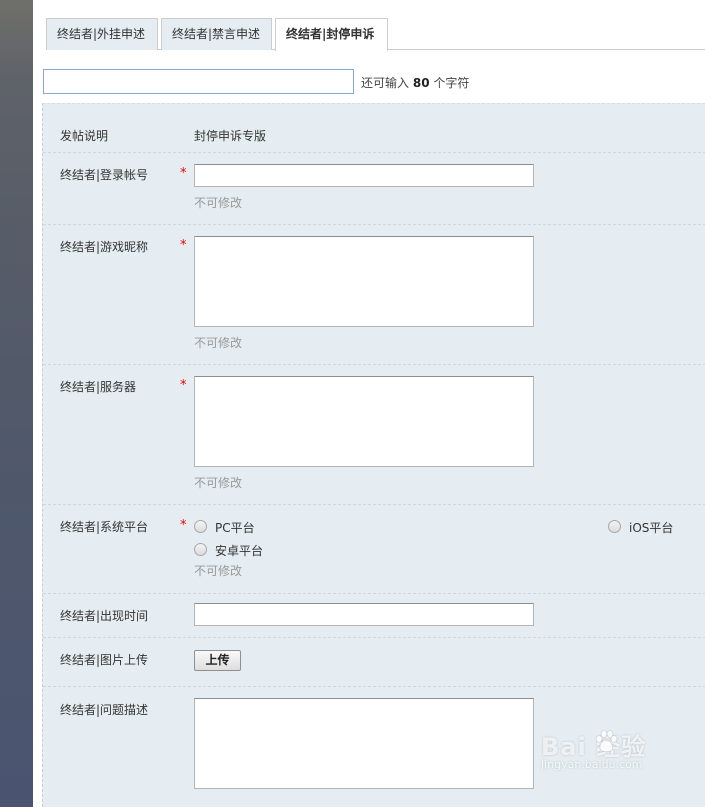  Describe the element at coordinates (102, 34) in the screenshot. I see `tab-plugin-appeal: 终结者|外挂申述` at that location.